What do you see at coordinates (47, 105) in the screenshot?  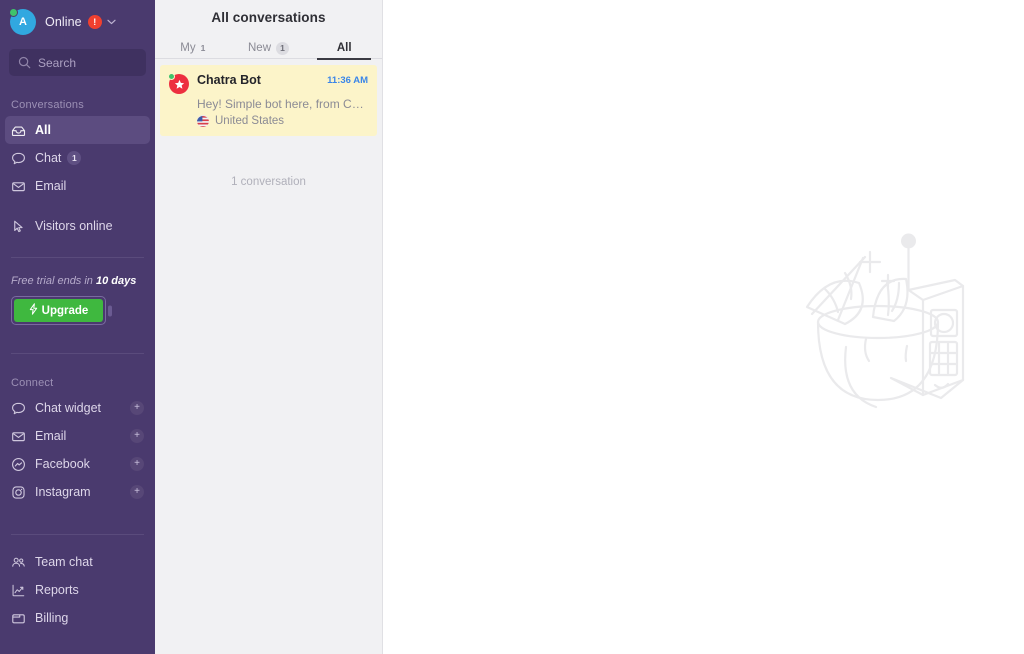 I see `conversations-section-heading: Conversations` at bounding box center [47, 105].